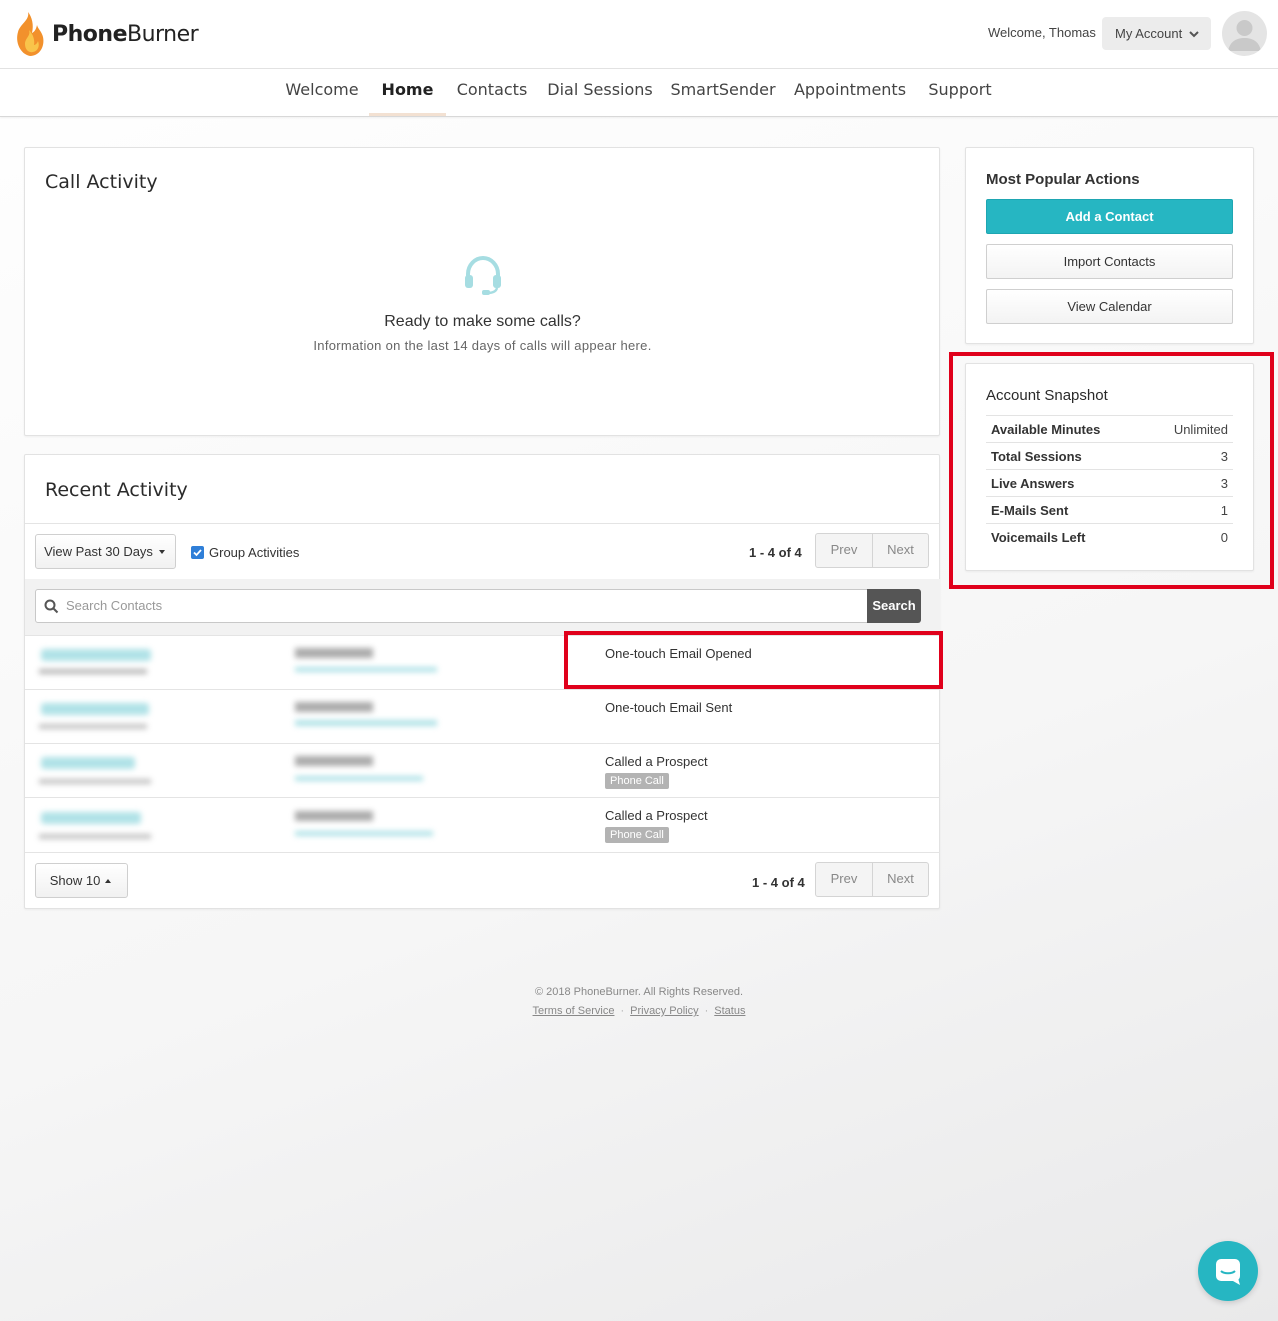 The height and width of the screenshot is (1321, 1278). Describe the element at coordinates (116, 490) in the screenshot. I see `recent-activity-title: Recent Activity` at that location.